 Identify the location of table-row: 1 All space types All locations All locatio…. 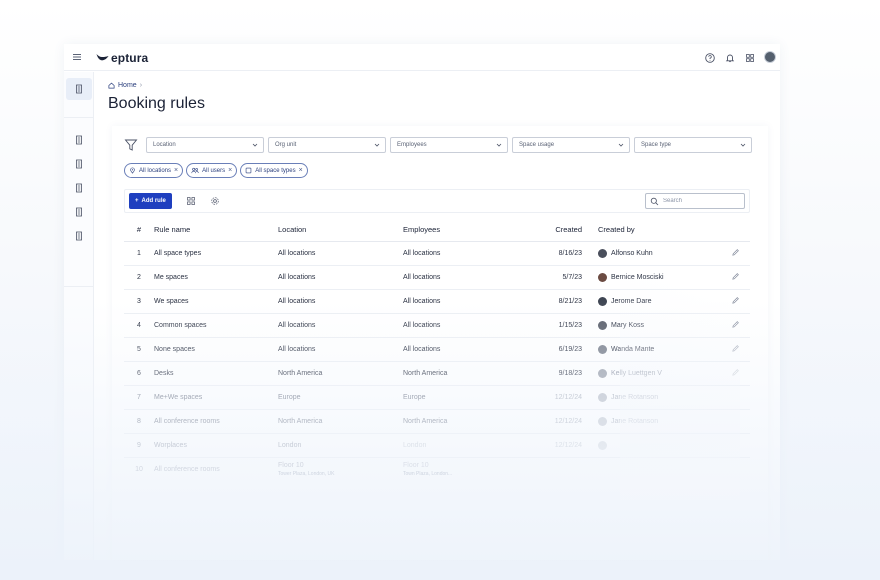
(437, 253).